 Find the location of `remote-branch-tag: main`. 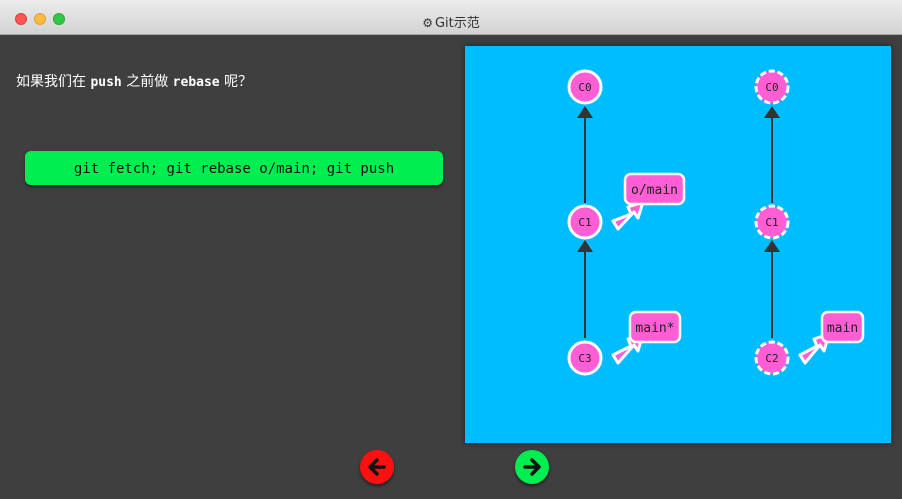

remote-branch-tag: main is located at coordinates (831, 337).